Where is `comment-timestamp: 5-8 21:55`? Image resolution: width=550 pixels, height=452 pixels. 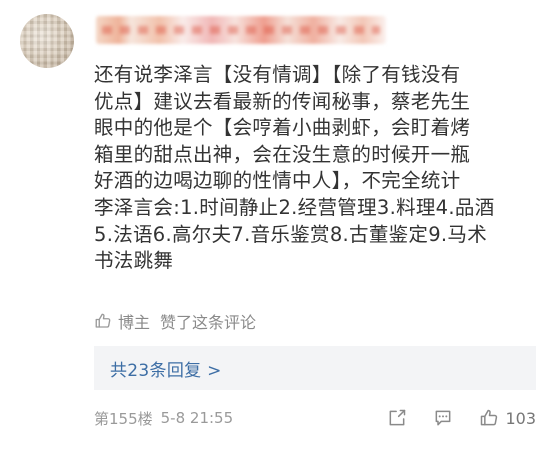
comment-timestamp: 5-8 21:55 is located at coordinates (197, 418).